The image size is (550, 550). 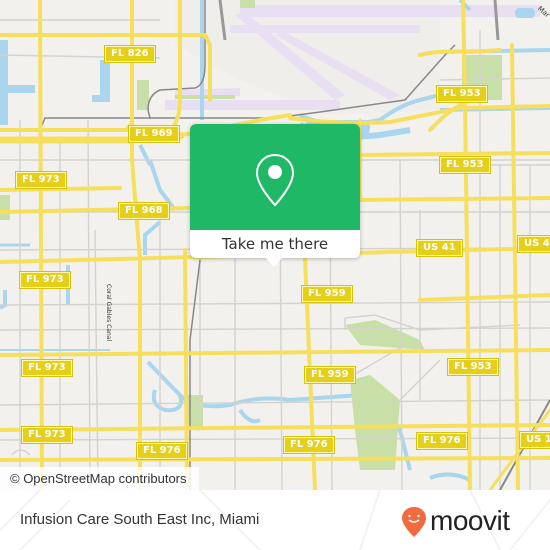 What do you see at coordinates (470, 520) in the screenshot?
I see `brand-name: moovit` at bounding box center [470, 520].